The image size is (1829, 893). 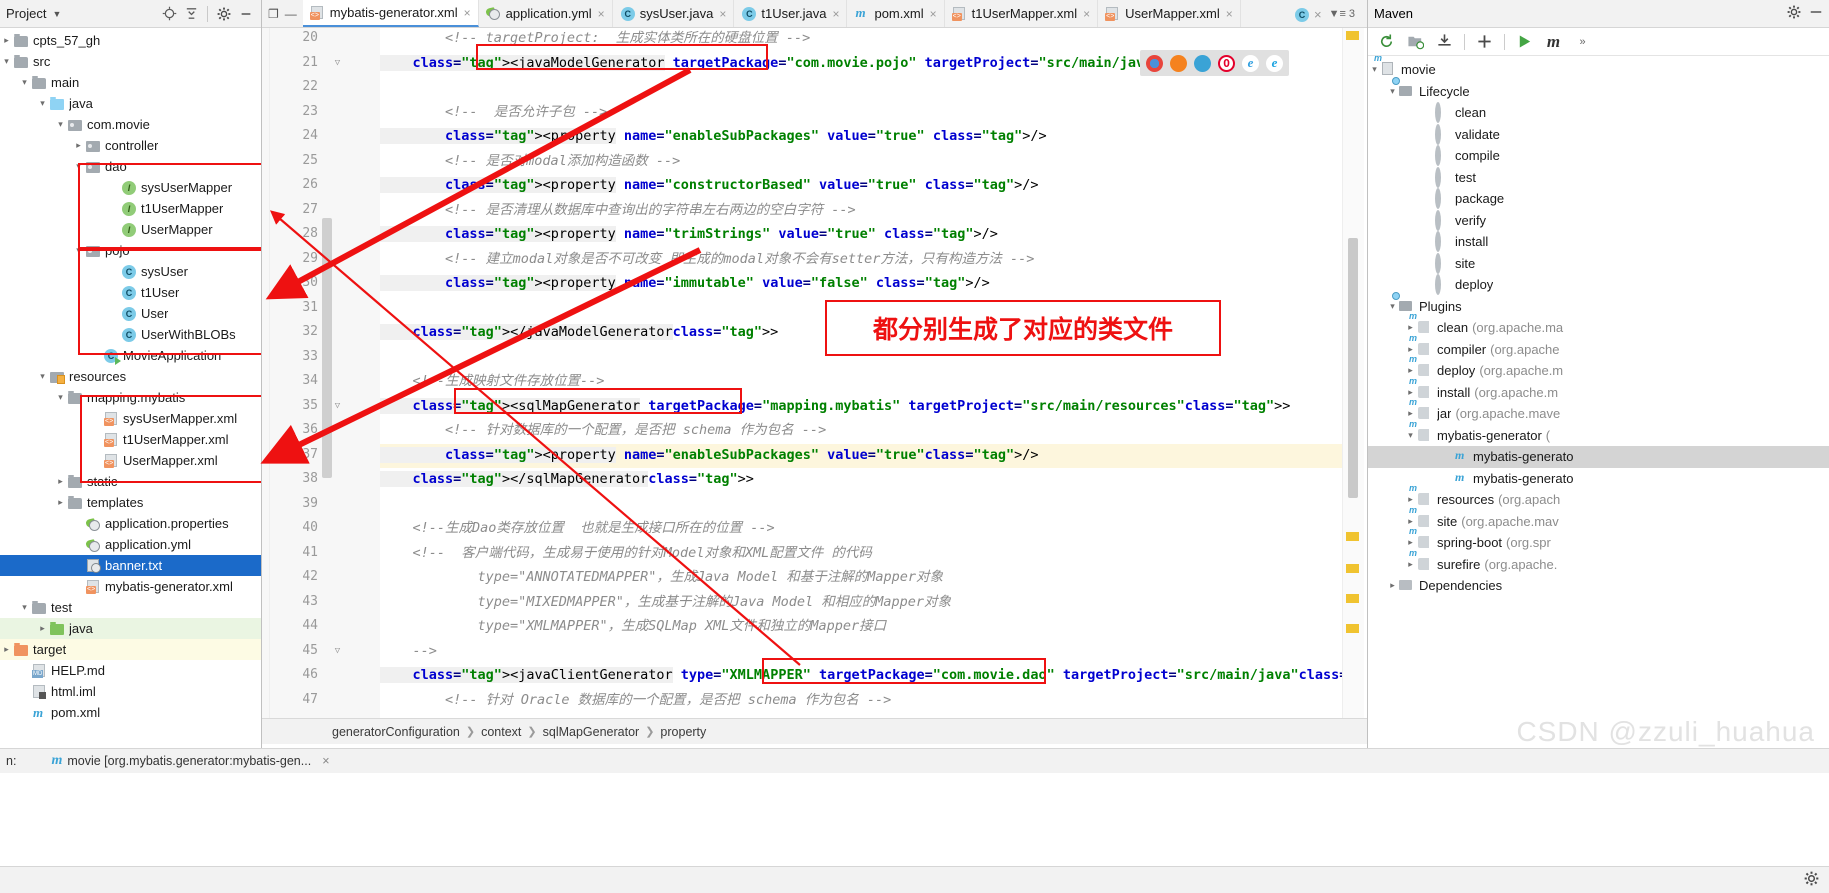 I want to click on pin-icon: ❐, so click(x=273, y=14).